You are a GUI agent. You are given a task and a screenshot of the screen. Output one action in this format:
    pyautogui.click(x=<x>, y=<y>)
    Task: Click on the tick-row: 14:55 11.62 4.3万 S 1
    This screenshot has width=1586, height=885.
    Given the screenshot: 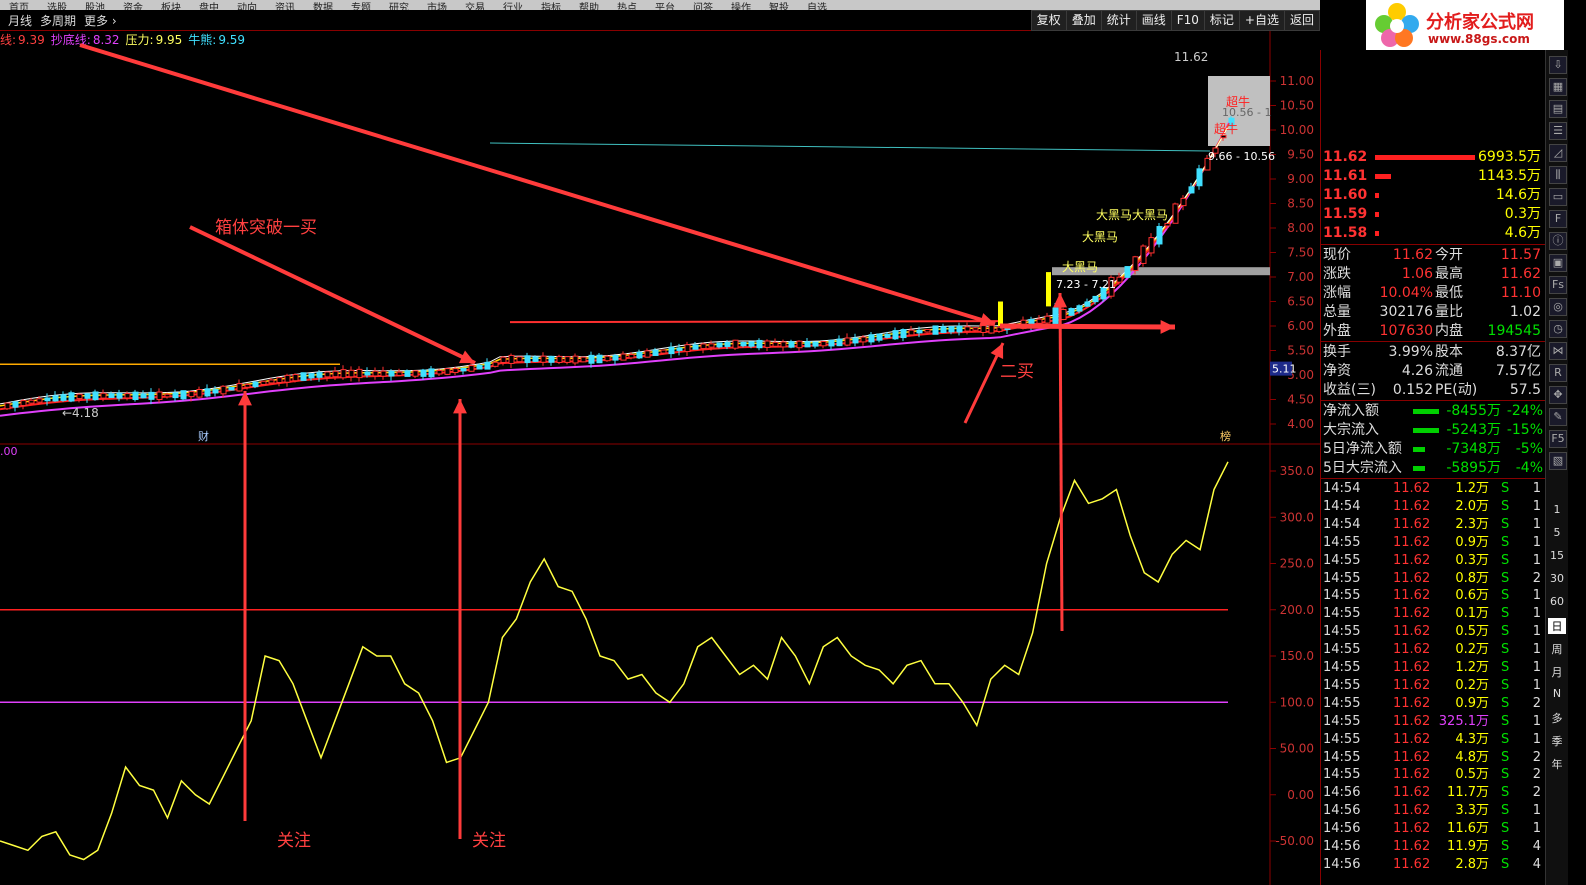 What is the action you would take?
    pyautogui.click(x=1433, y=740)
    